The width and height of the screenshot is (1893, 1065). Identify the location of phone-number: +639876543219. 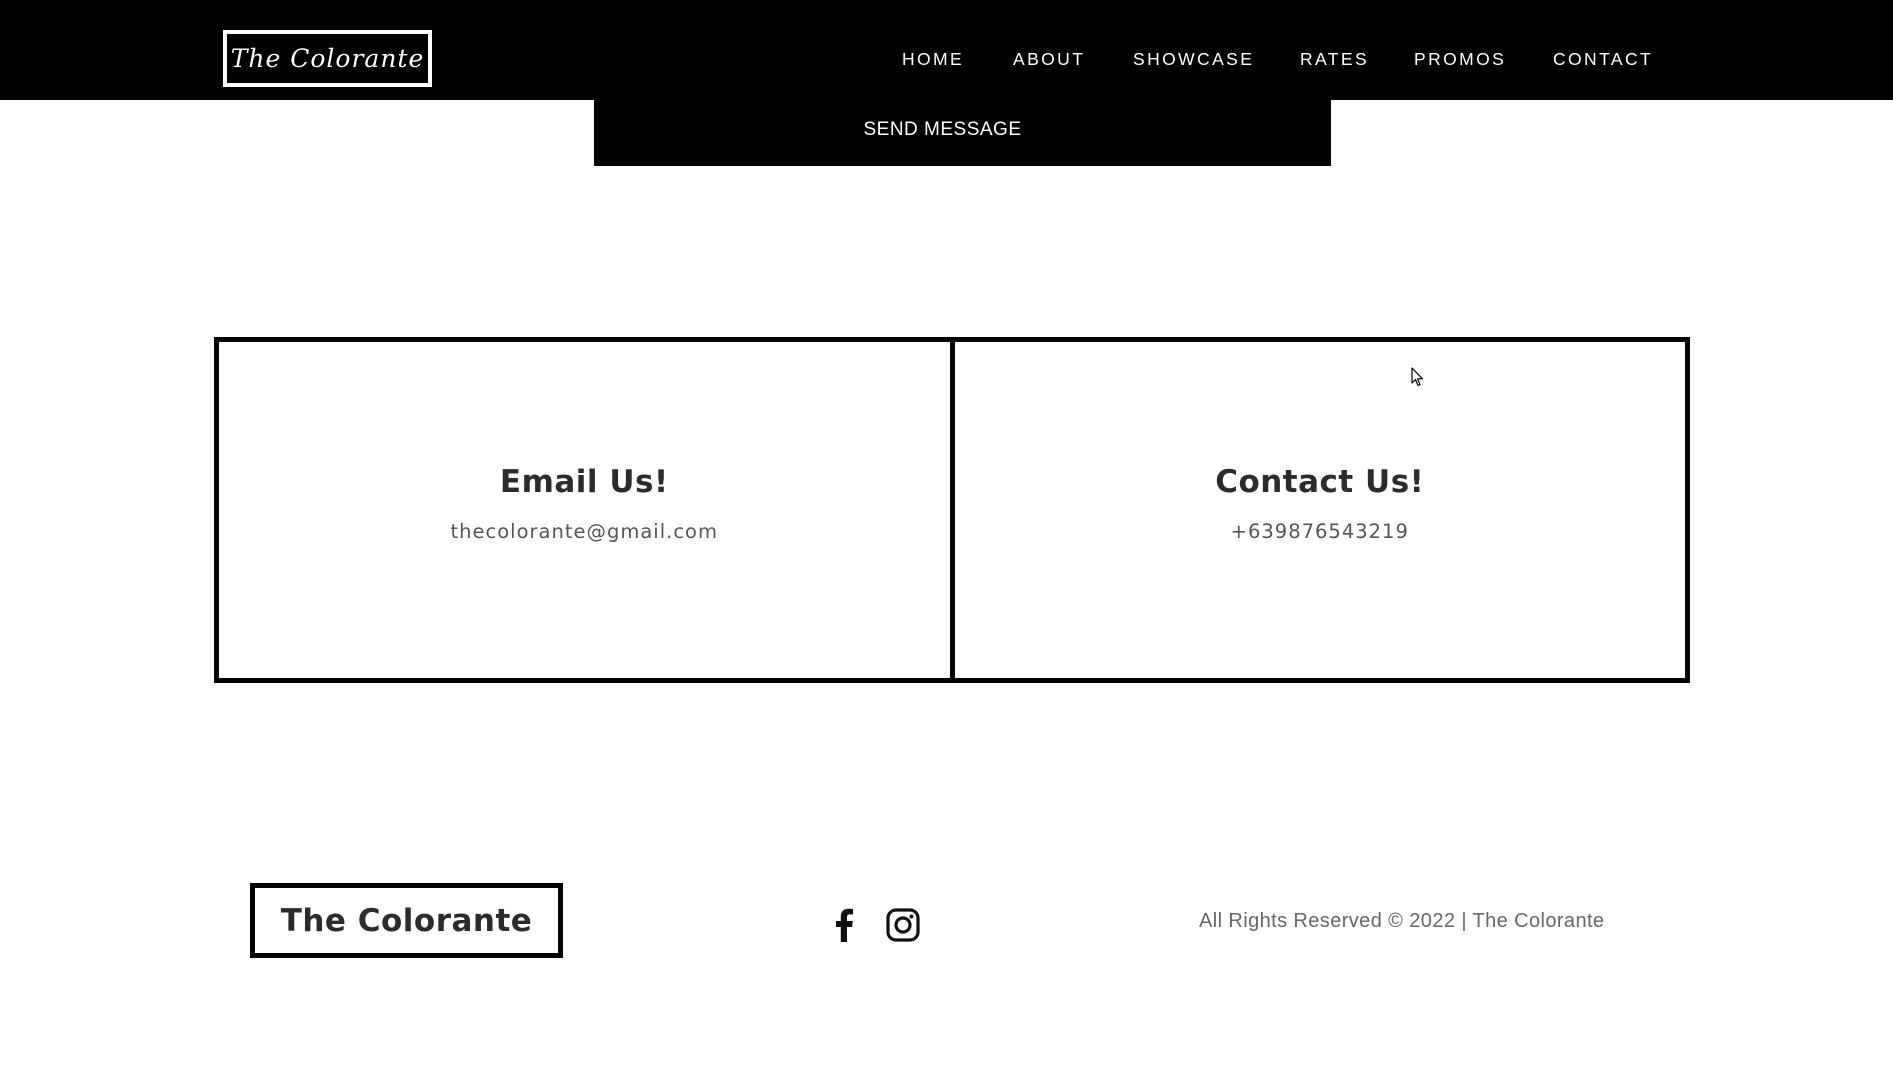
(1320, 531).